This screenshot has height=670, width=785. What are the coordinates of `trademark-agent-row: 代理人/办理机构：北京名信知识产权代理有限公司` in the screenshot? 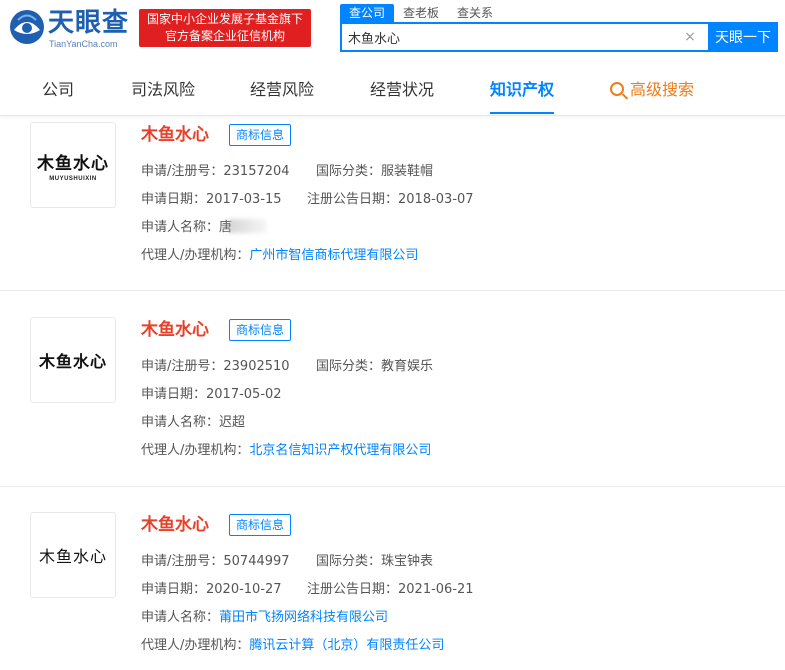 It's located at (286, 451).